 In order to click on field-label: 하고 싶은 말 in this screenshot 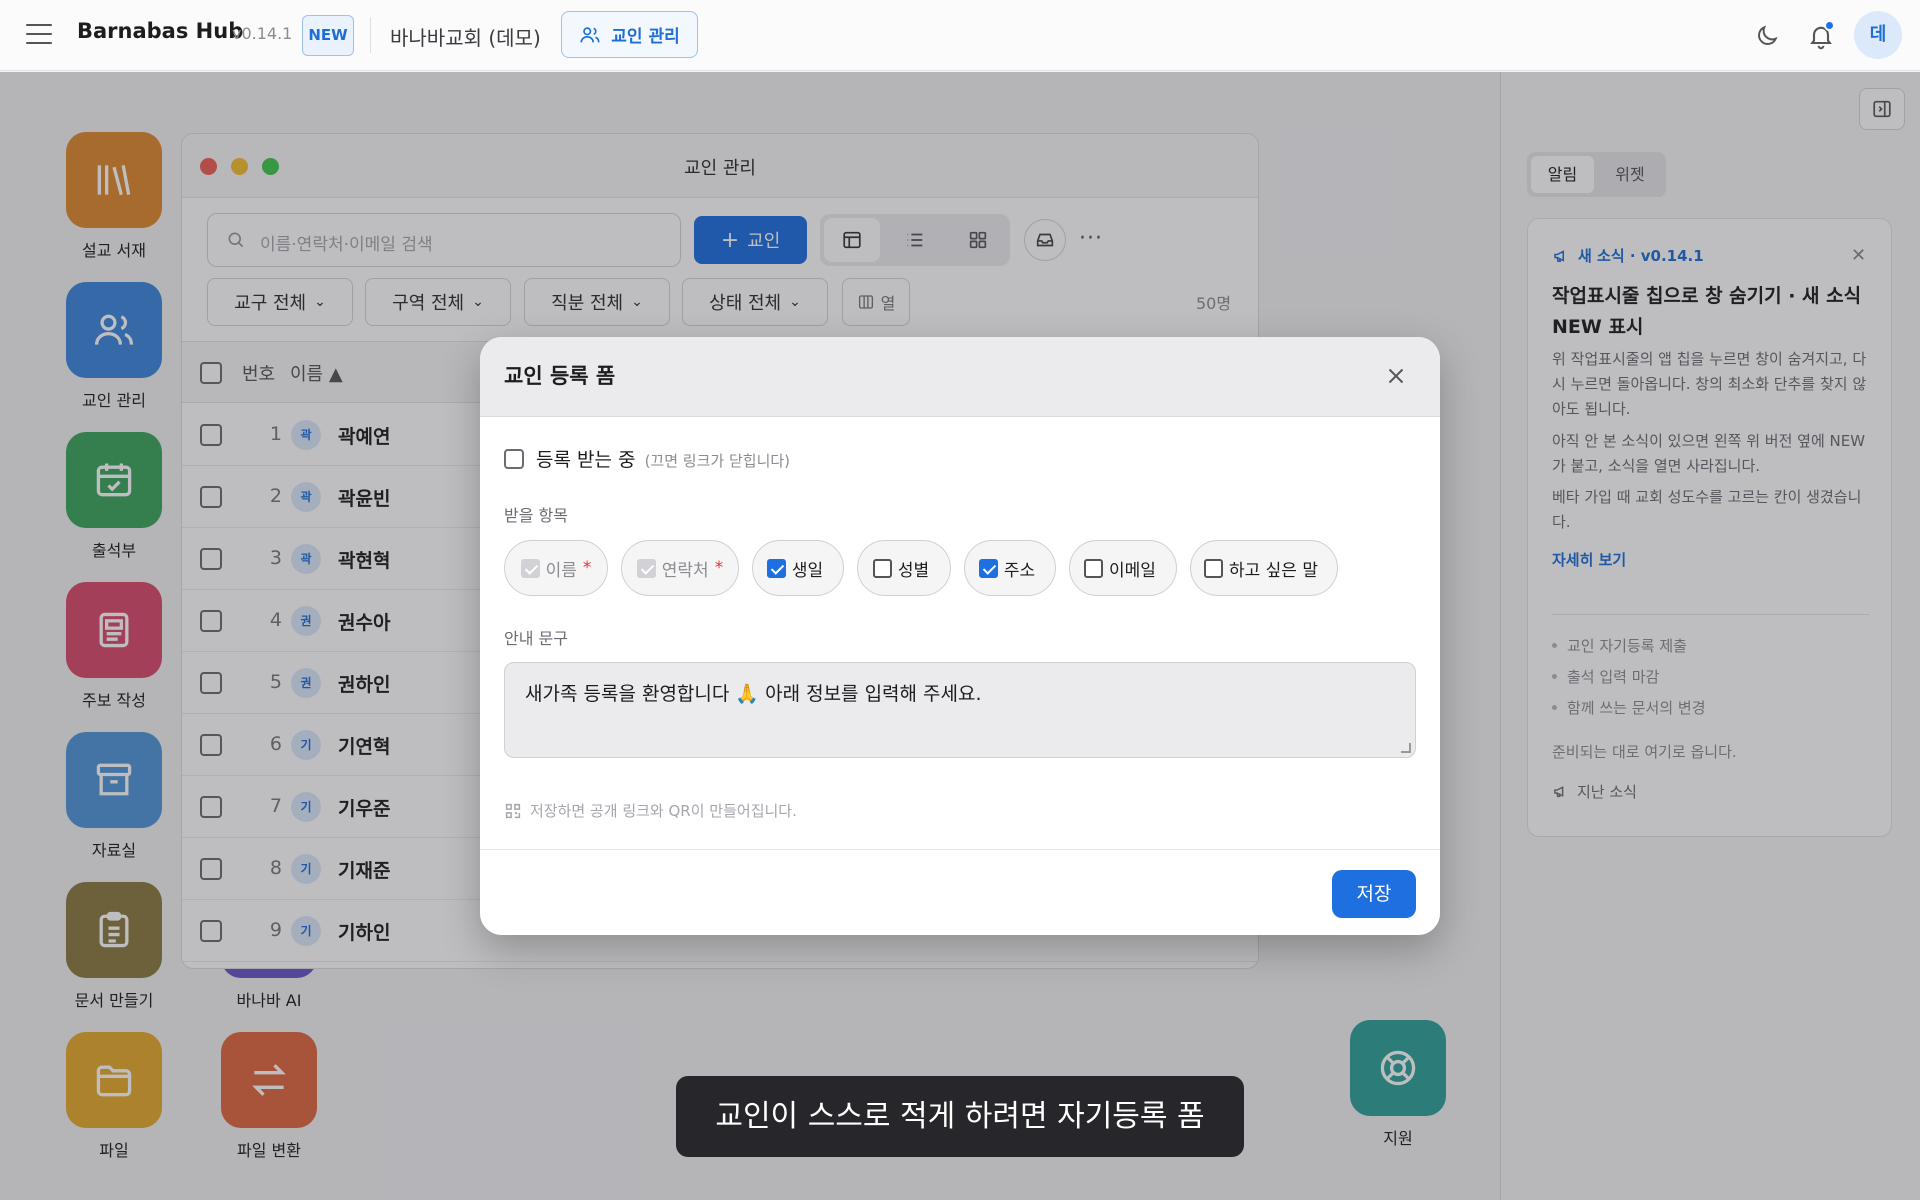, I will do `click(1273, 570)`.